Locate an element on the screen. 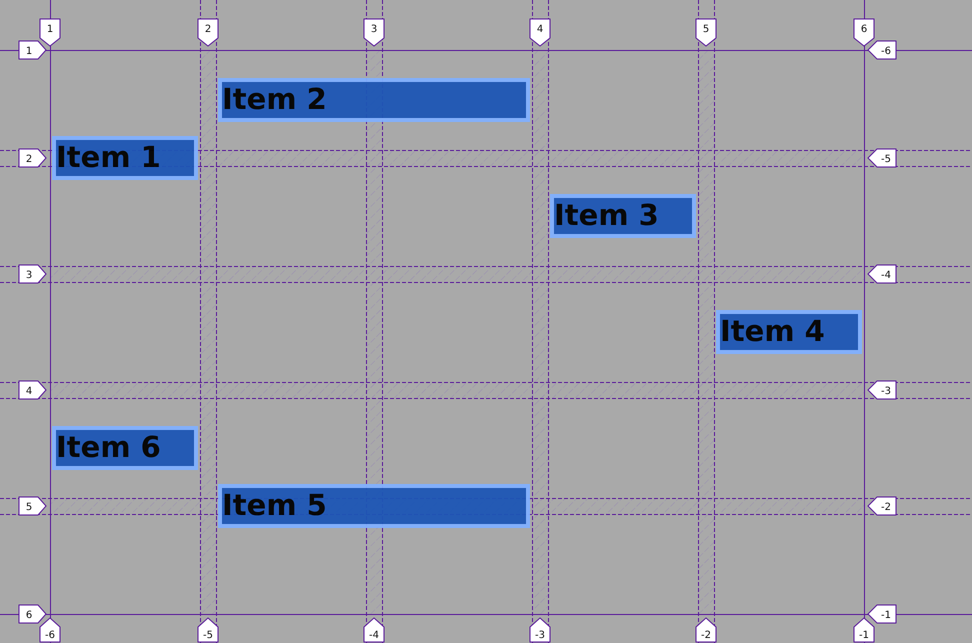  grid-item: Item 1 is located at coordinates (125, 158).